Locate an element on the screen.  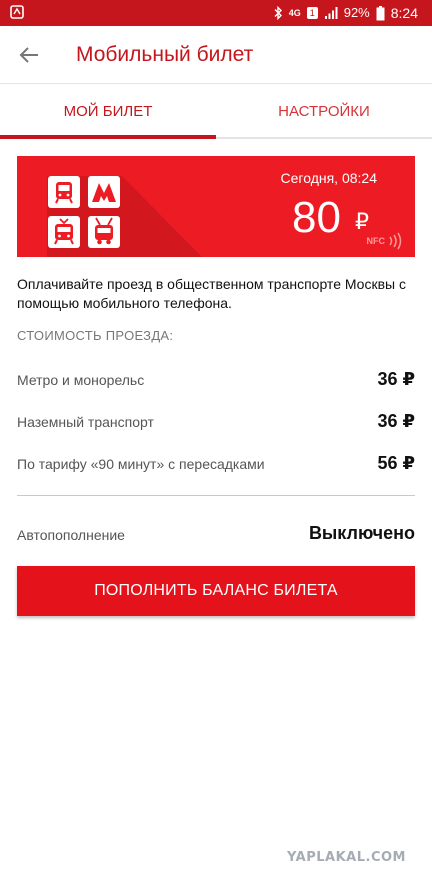
back-button is located at coordinates (29, 55).